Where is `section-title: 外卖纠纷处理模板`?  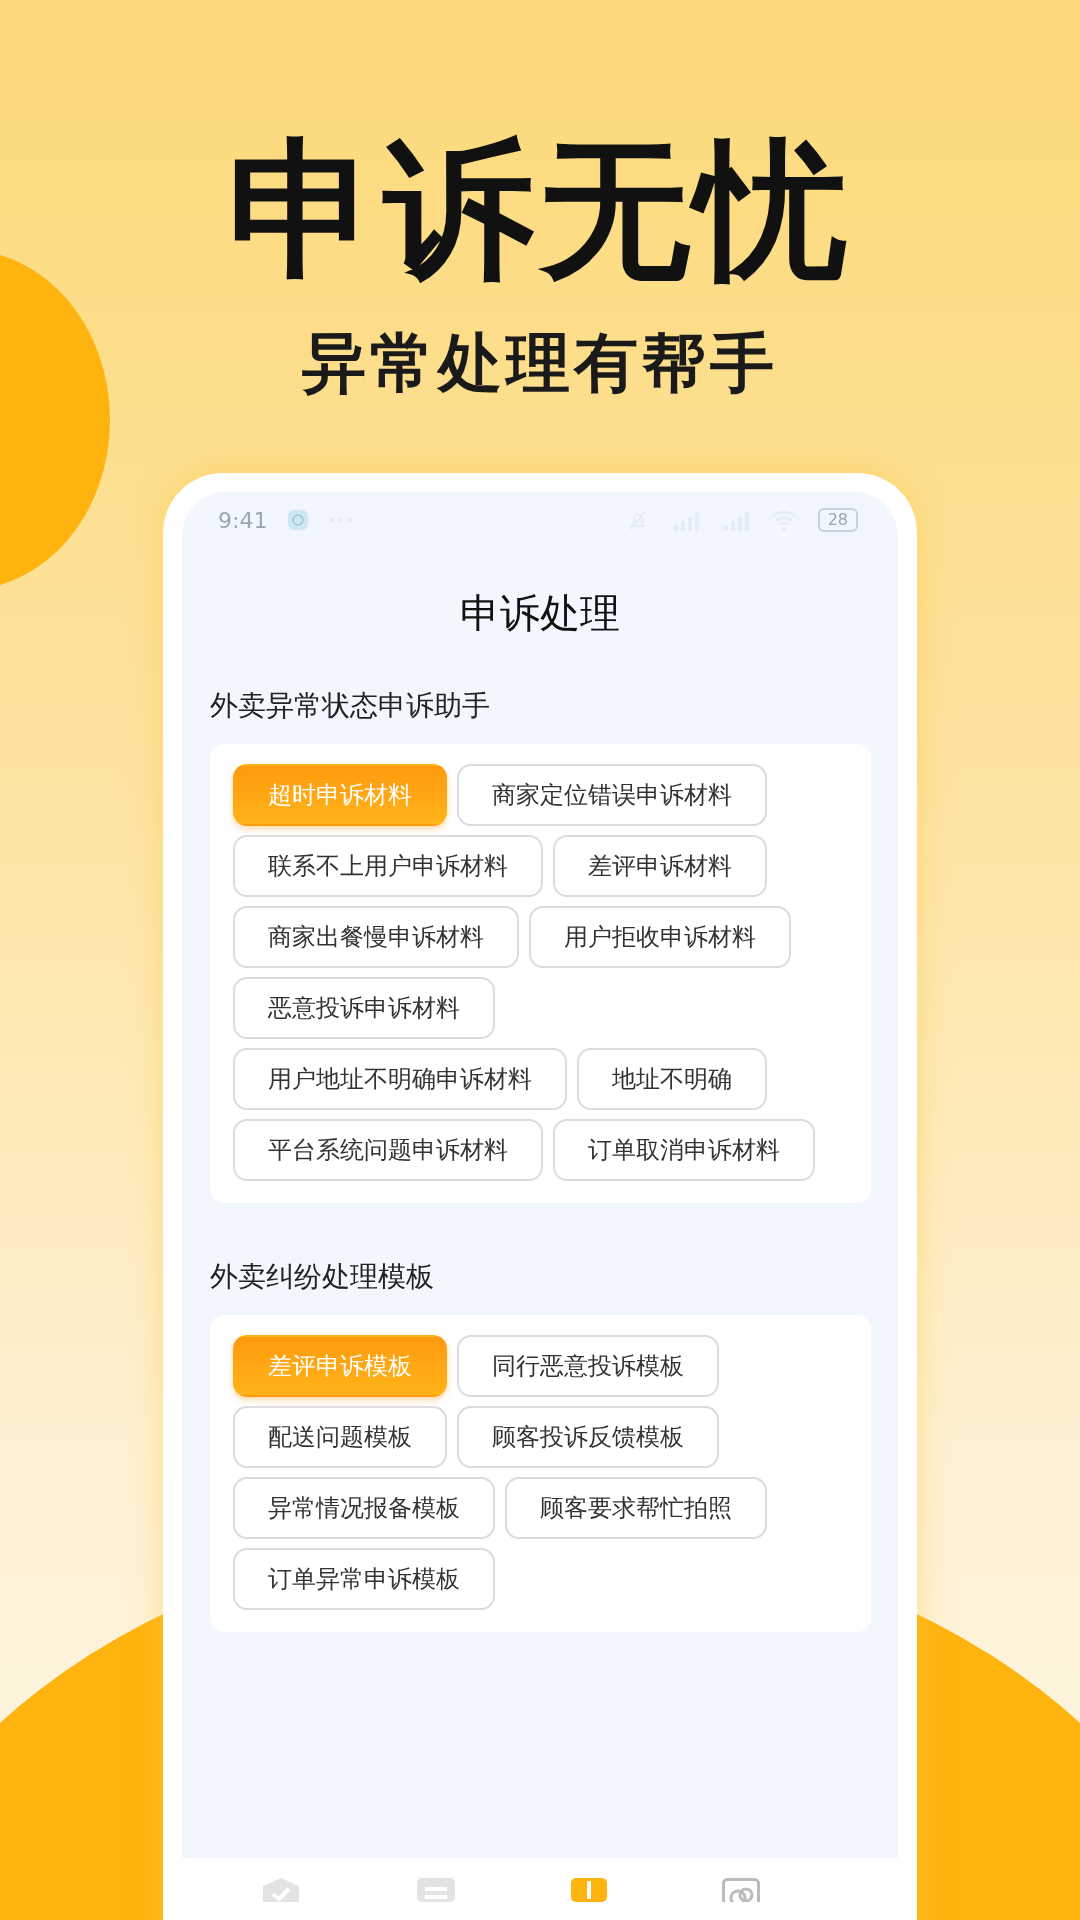 section-title: 外卖纠纷处理模板 is located at coordinates (322, 1277).